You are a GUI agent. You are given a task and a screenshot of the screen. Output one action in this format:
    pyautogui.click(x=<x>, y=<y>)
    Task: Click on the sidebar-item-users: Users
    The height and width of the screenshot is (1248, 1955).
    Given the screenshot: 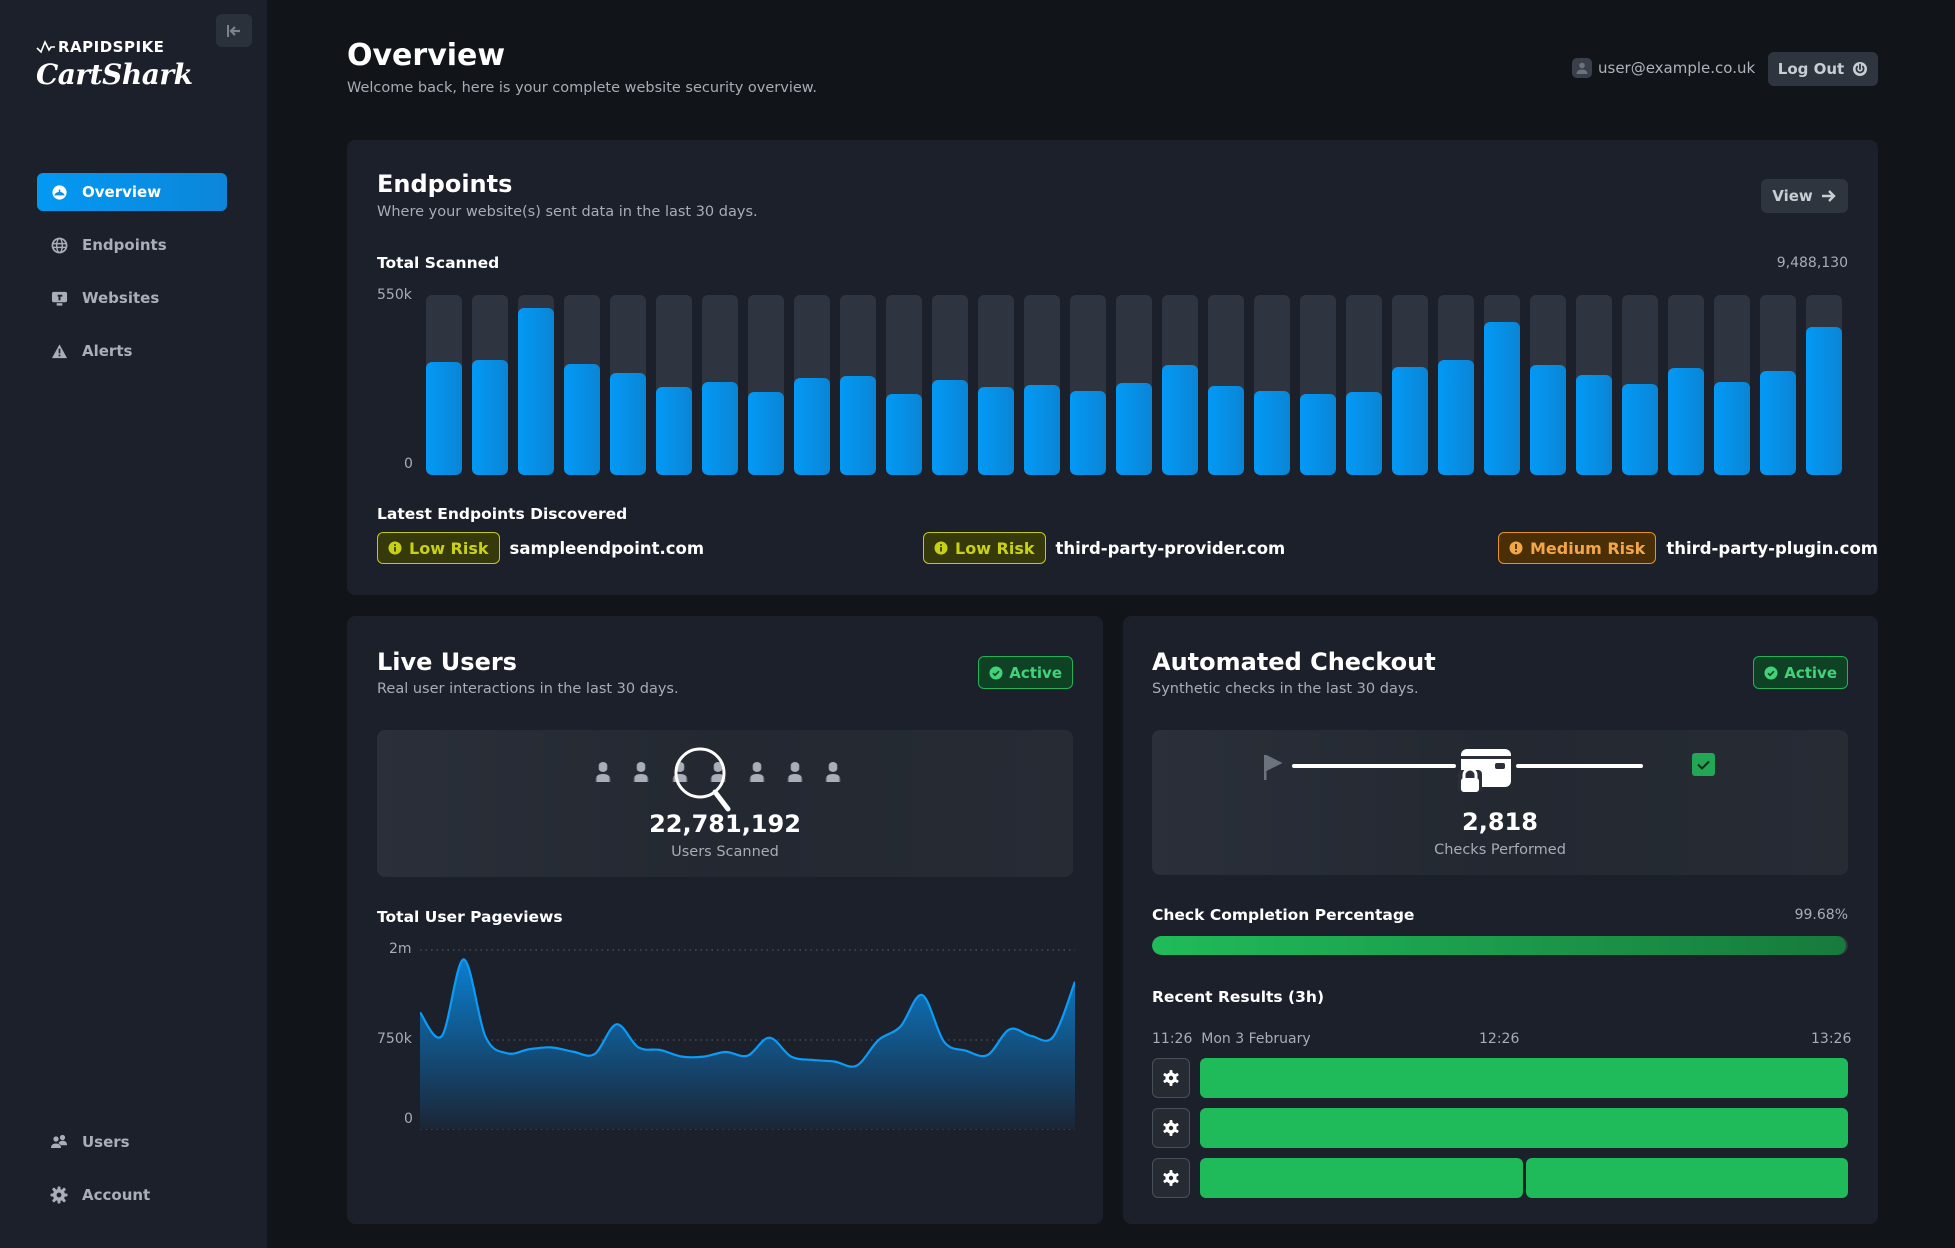 What is the action you would take?
    pyautogui.click(x=132, y=1142)
    